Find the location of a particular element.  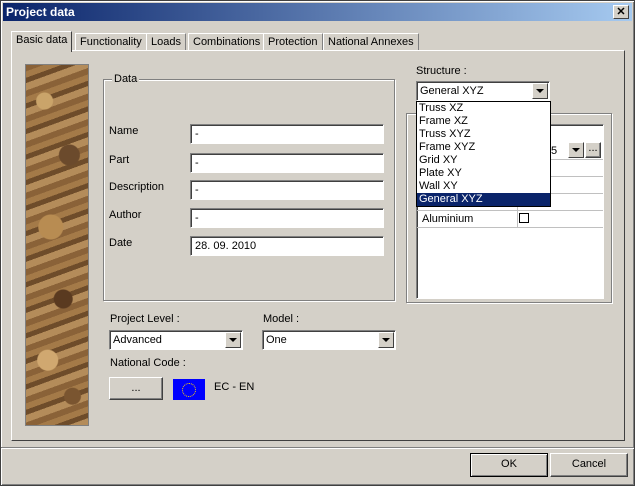

ok-button-label: OK is located at coordinates (509, 464).